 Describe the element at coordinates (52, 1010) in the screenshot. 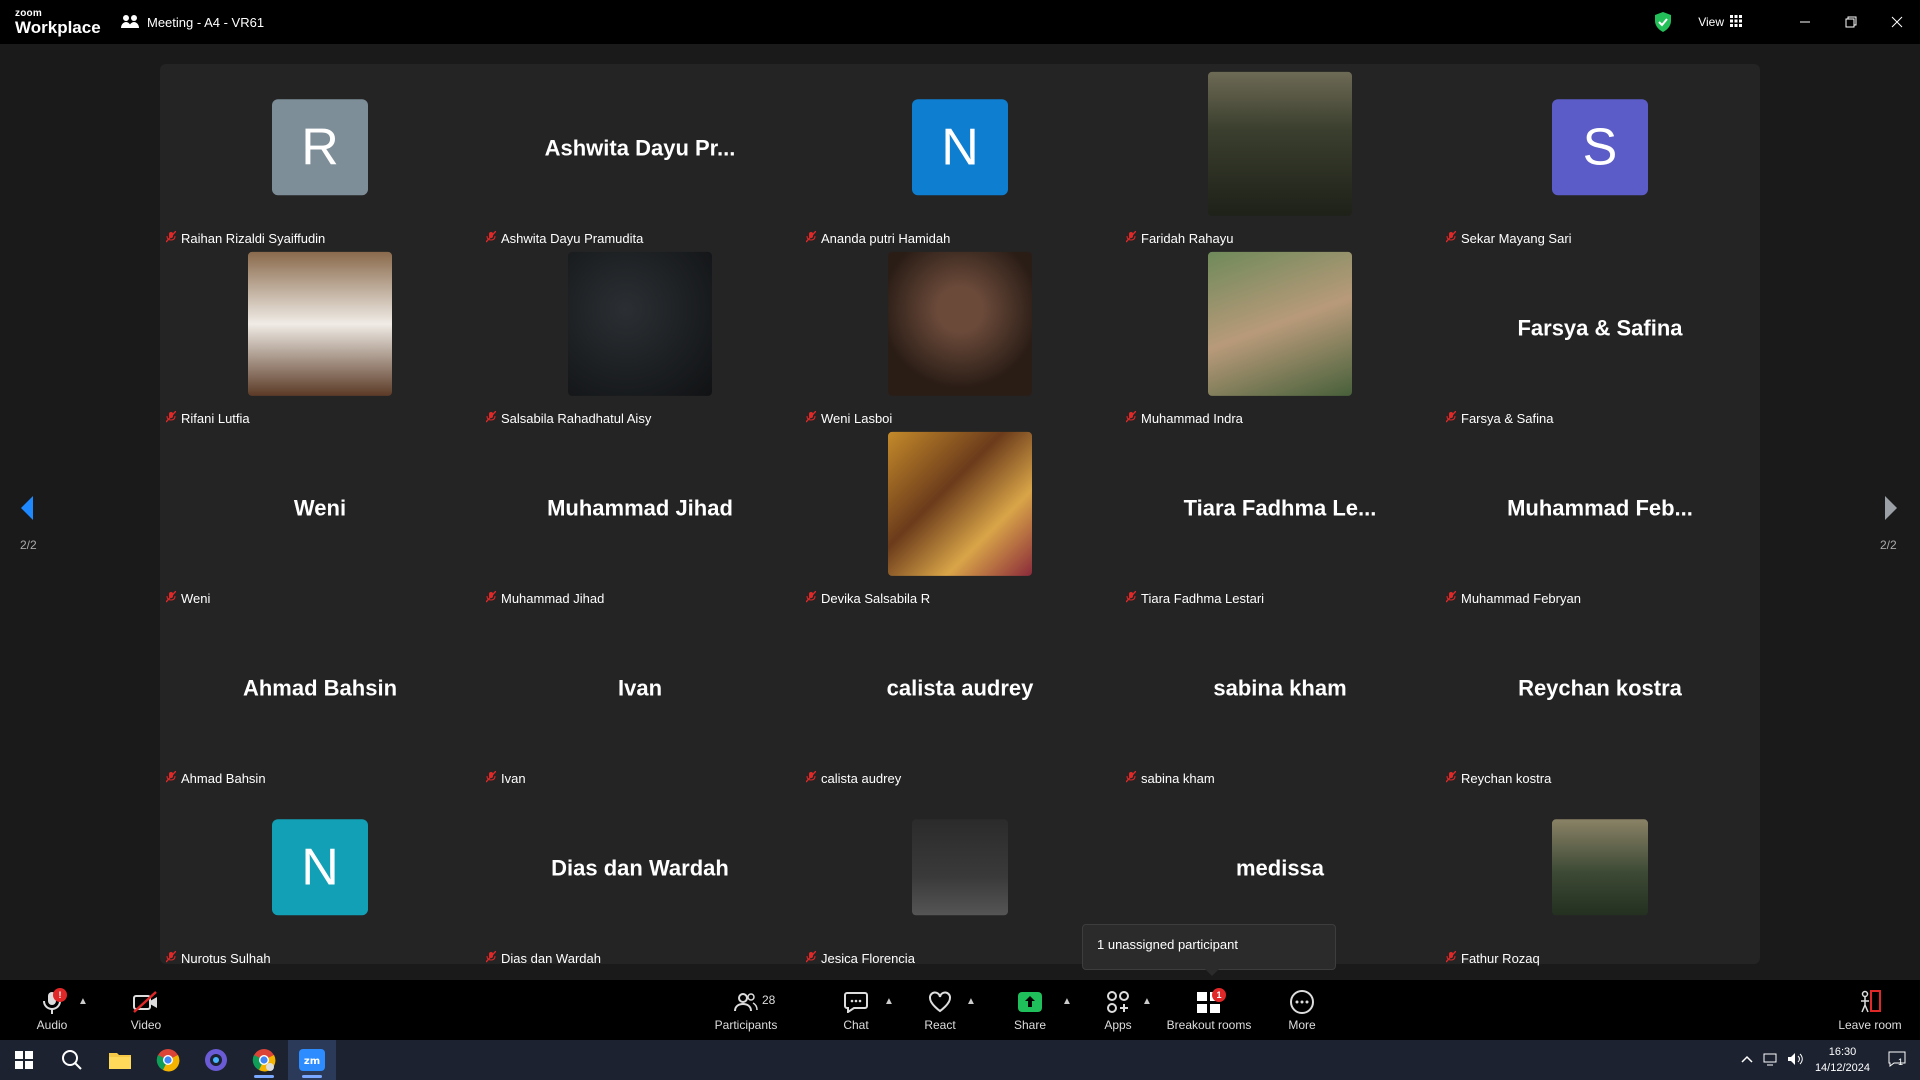

I see `audio-button: ! Audio` at that location.